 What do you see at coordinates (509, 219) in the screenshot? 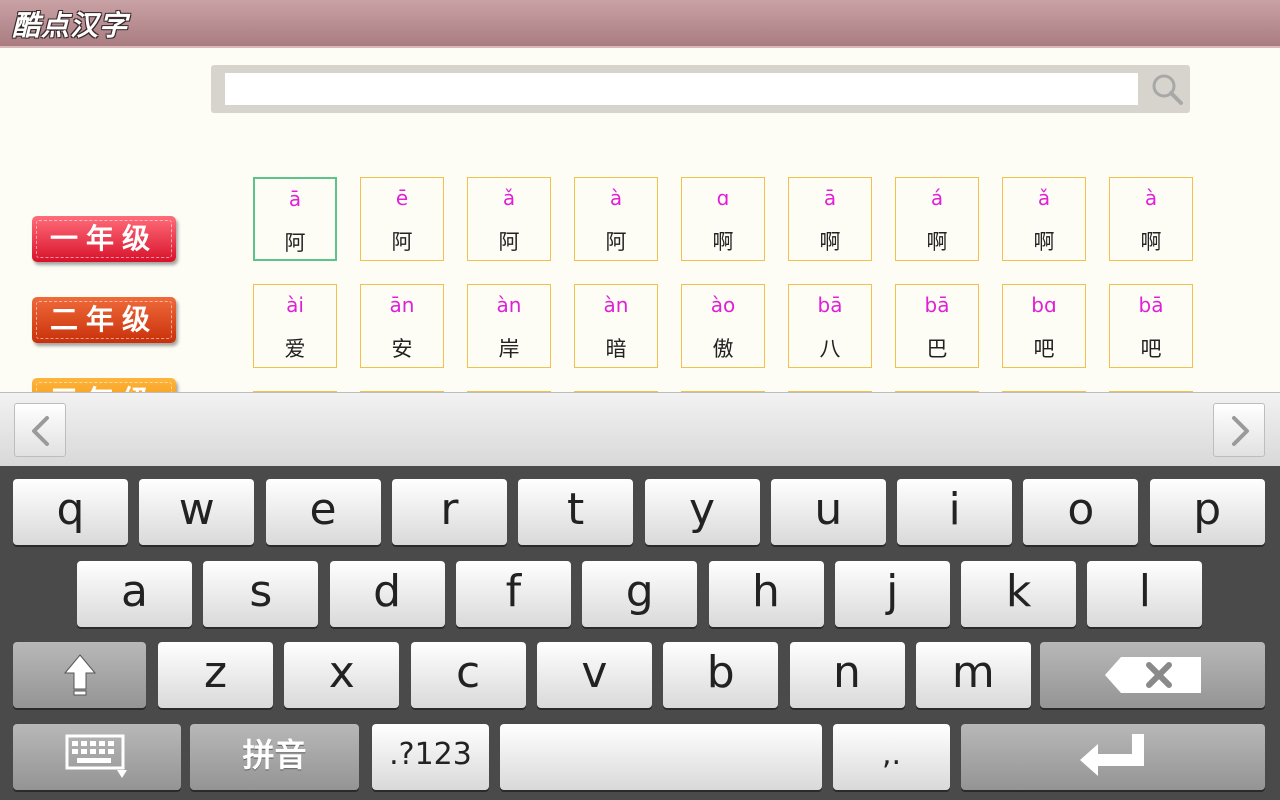
I see `char-cell: ǎ阿` at bounding box center [509, 219].